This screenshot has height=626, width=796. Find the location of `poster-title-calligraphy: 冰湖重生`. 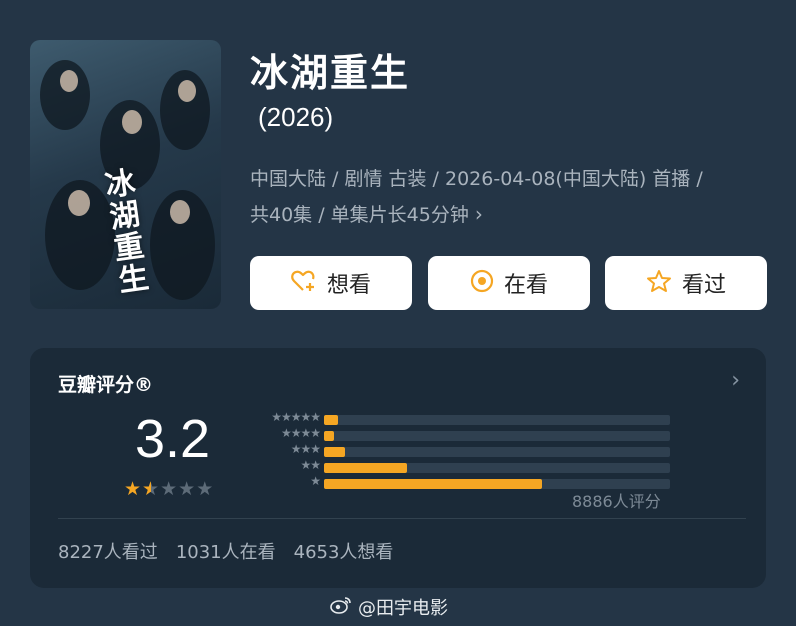

poster-title-calligraphy: 冰湖重生 is located at coordinates (127, 232).